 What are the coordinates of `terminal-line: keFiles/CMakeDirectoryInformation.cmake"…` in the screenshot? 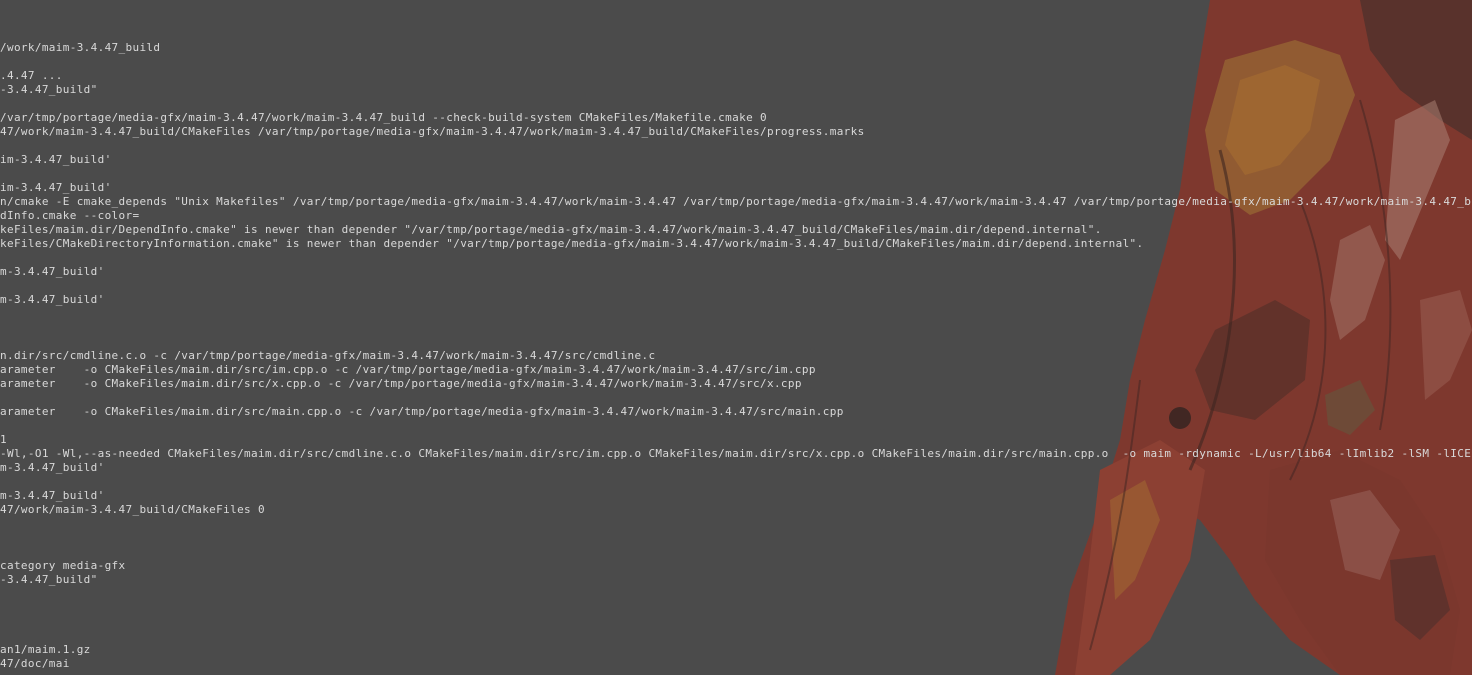 It's located at (572, 243).